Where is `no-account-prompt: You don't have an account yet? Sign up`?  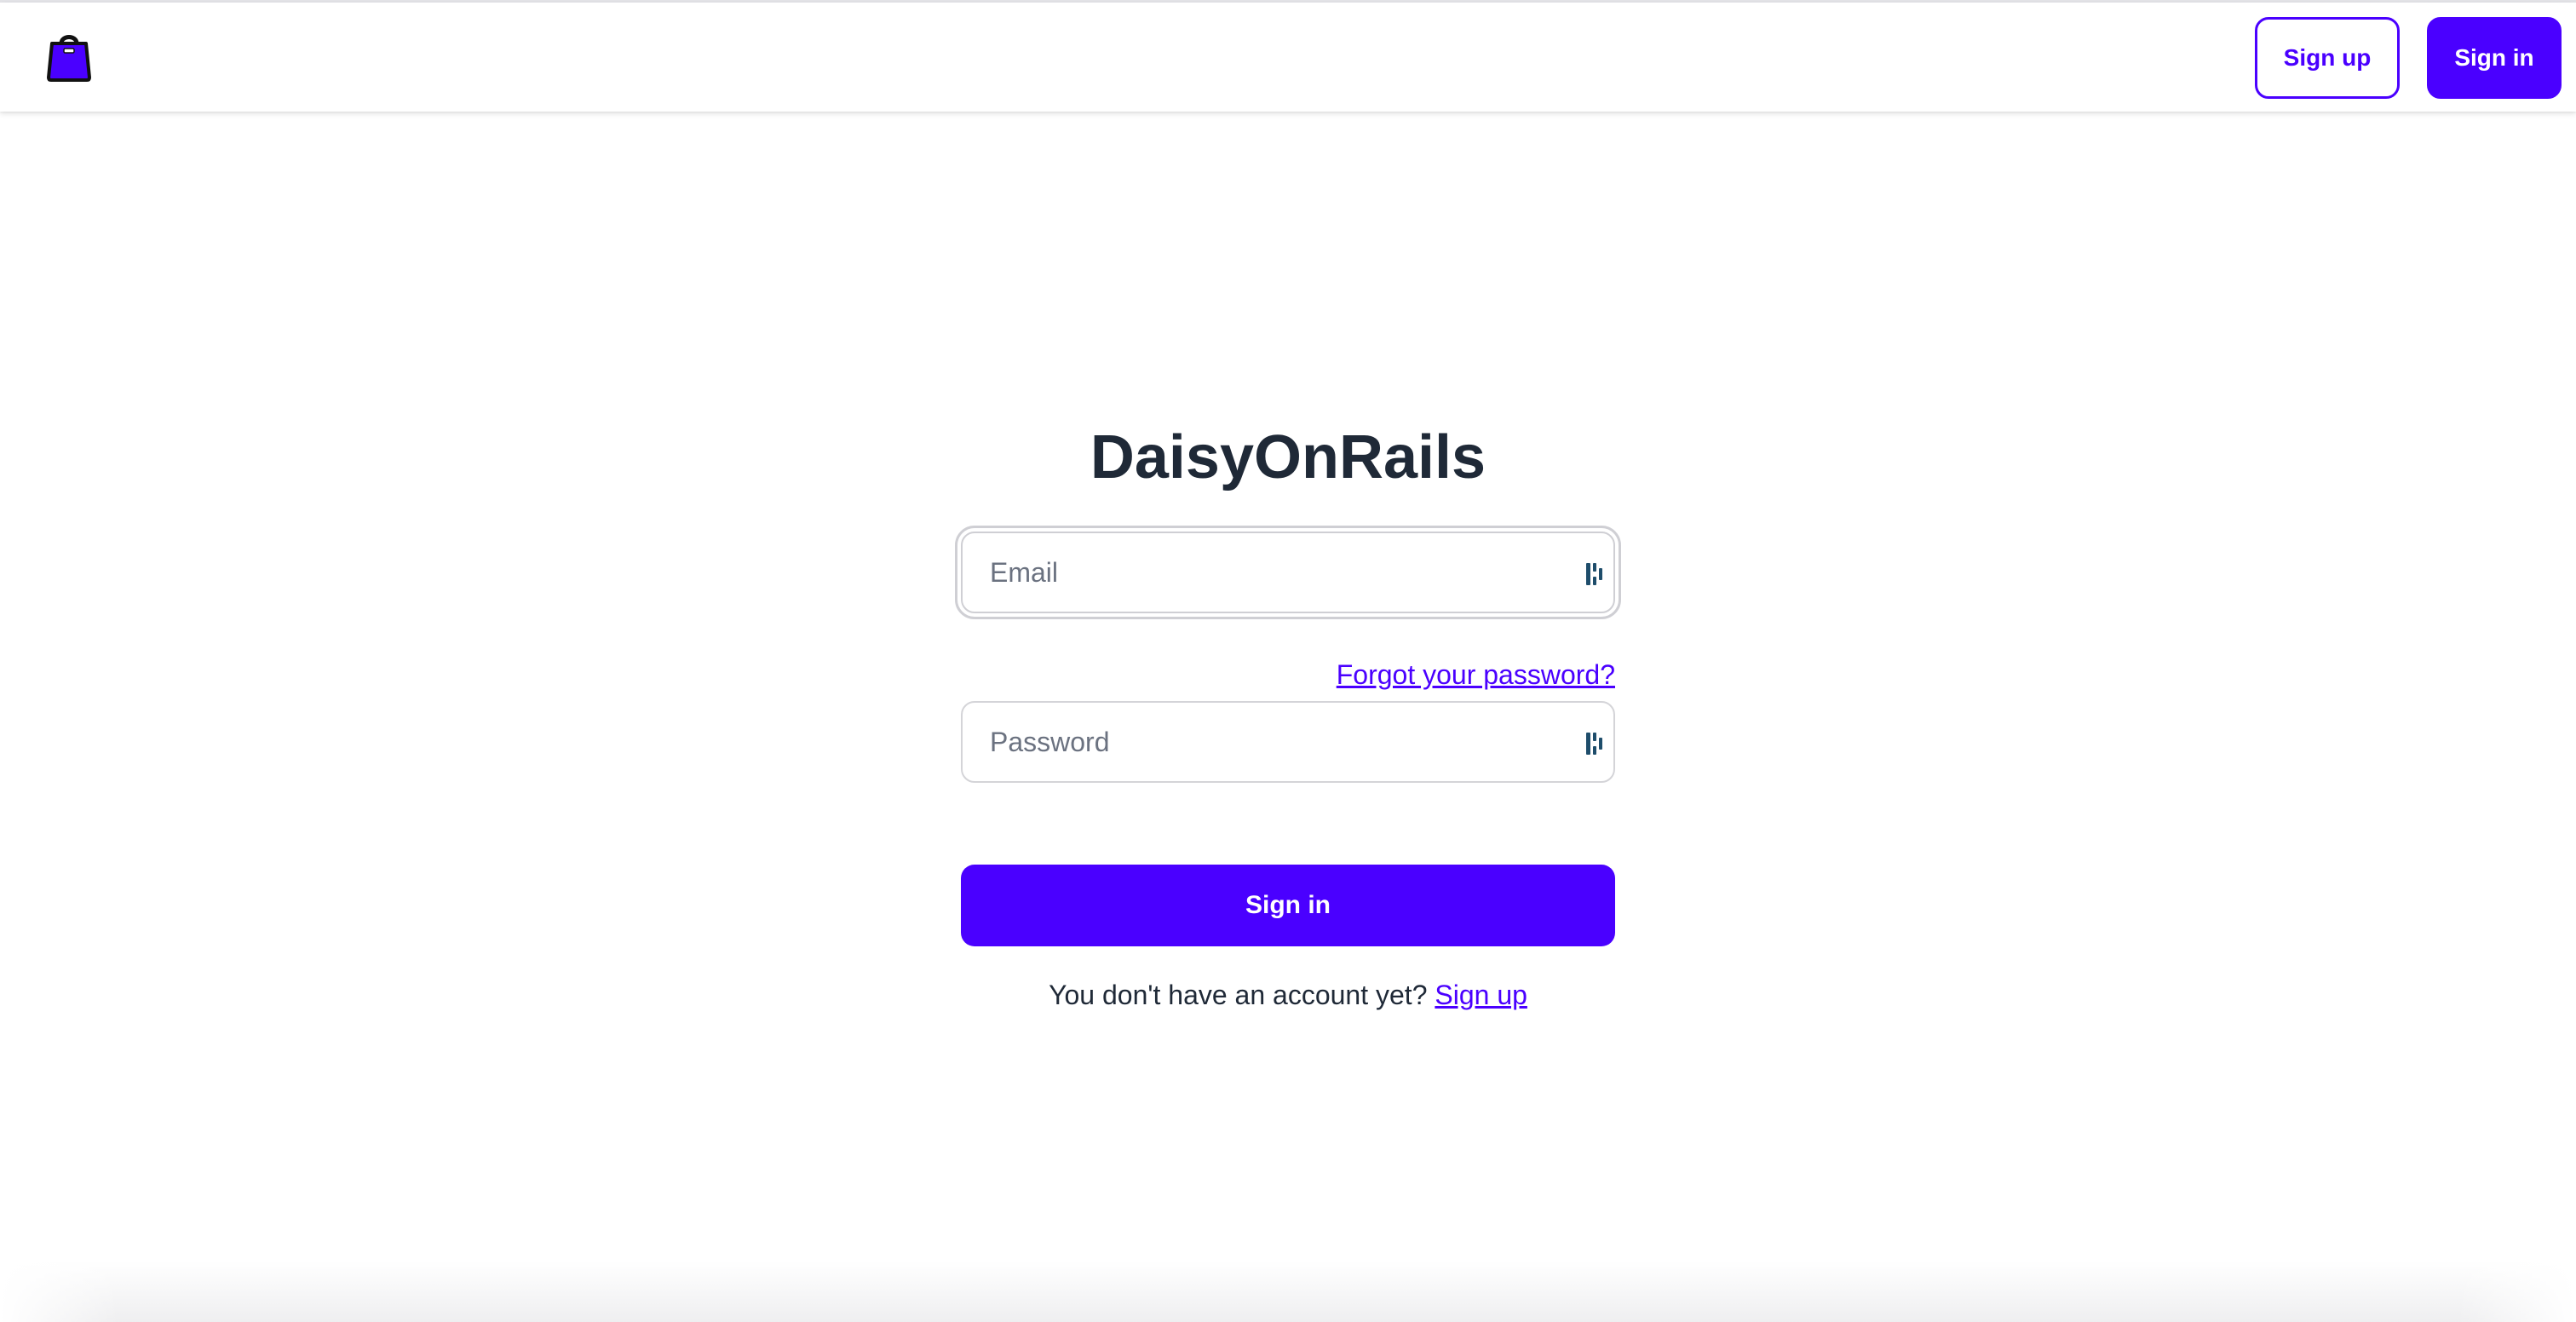 no-account-prompt: You don't have an account yet? Sign up is located at coordinates (1288, 995).